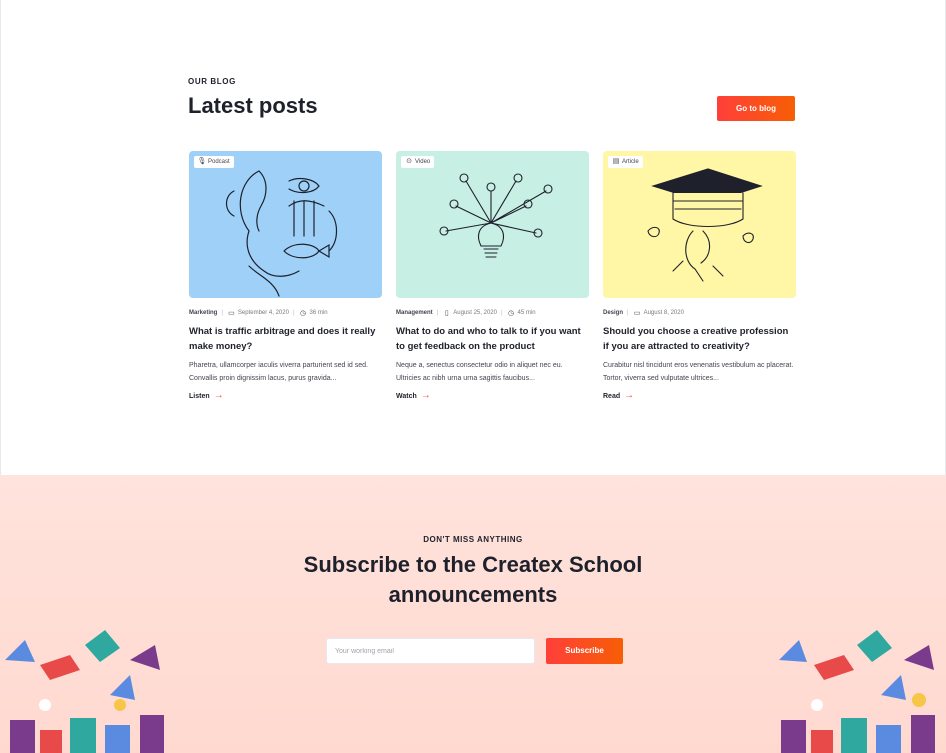  I want to click on post-image-1: 🎙 Podcast, so click(285, 224).